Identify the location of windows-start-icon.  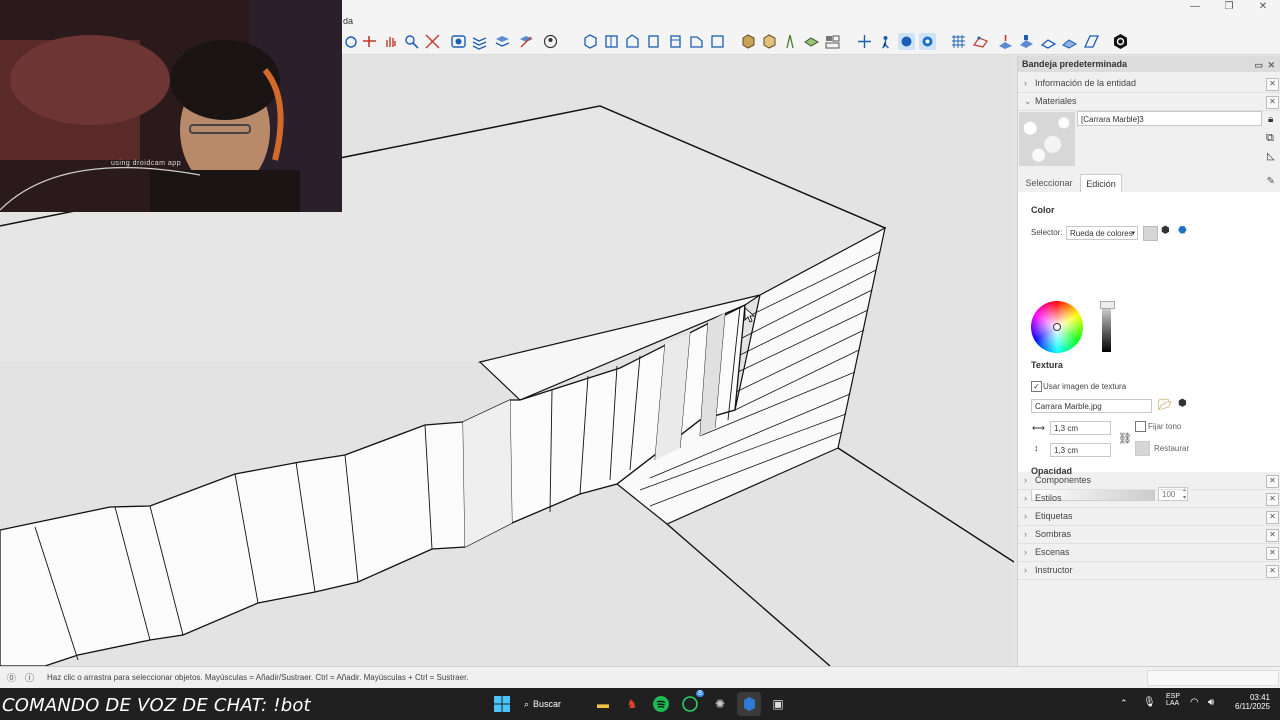
(502, 704).